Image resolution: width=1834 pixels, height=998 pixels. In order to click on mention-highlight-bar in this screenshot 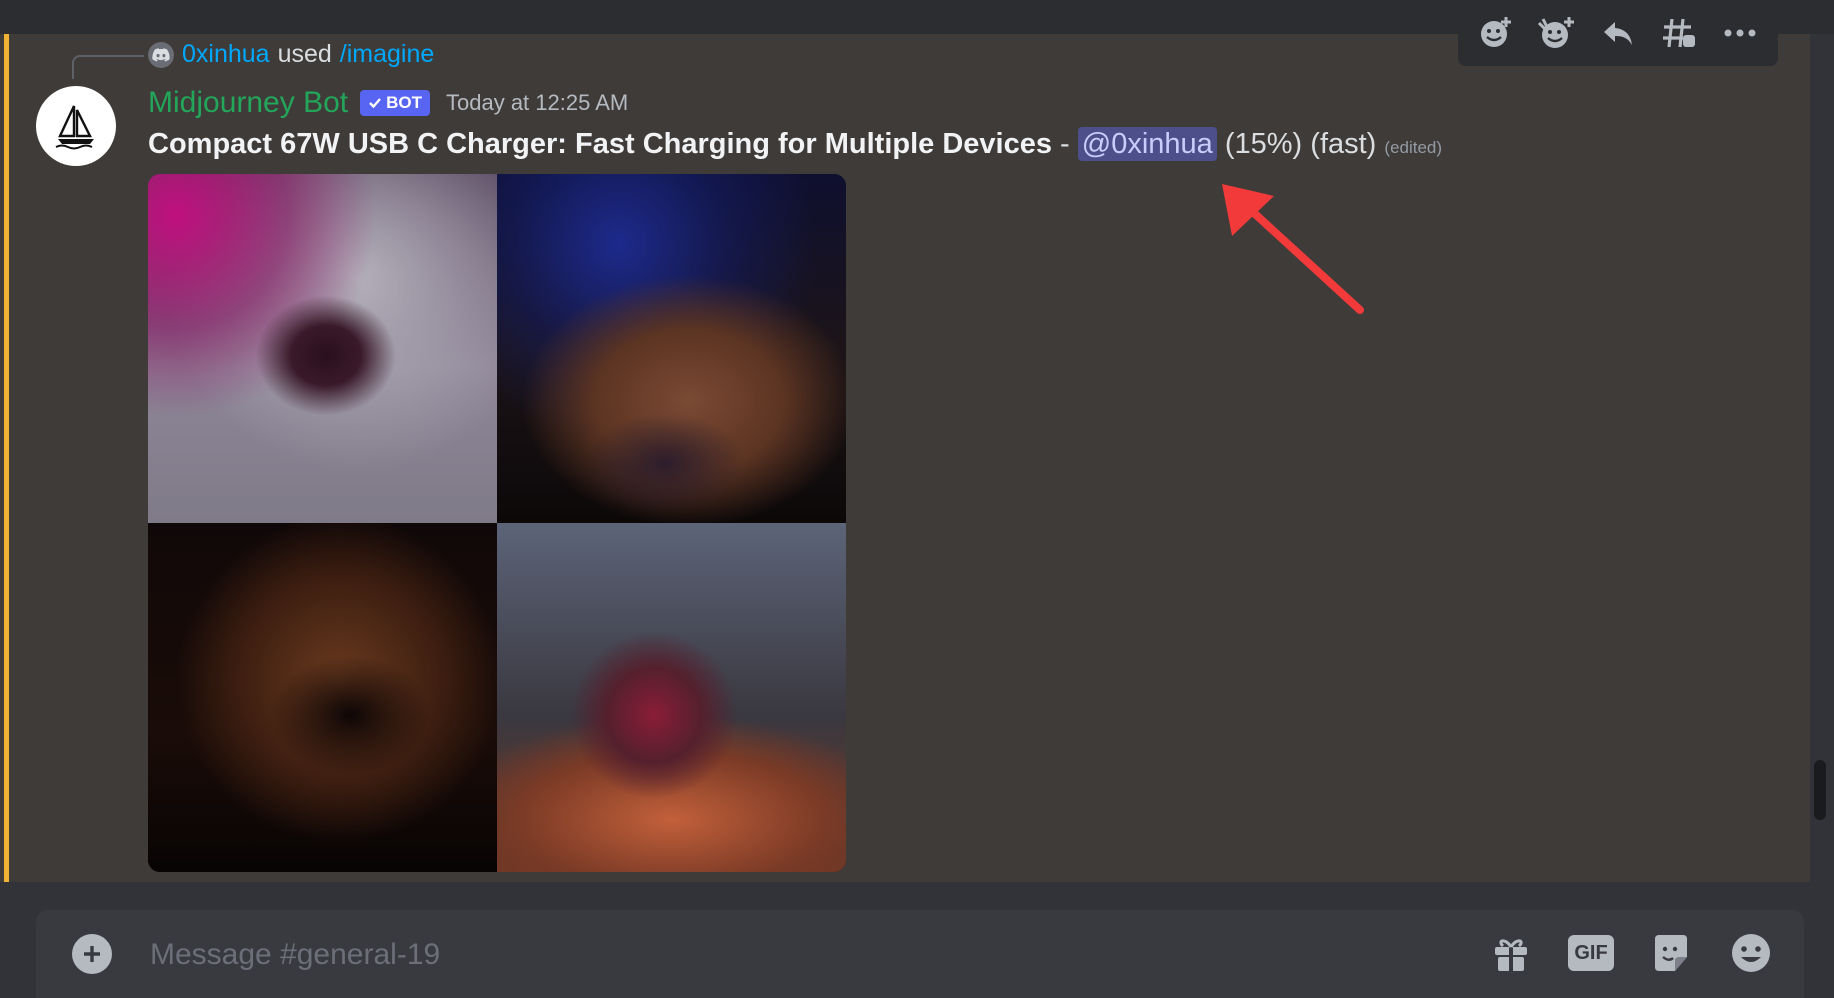, I will do `click(6, 458)`.